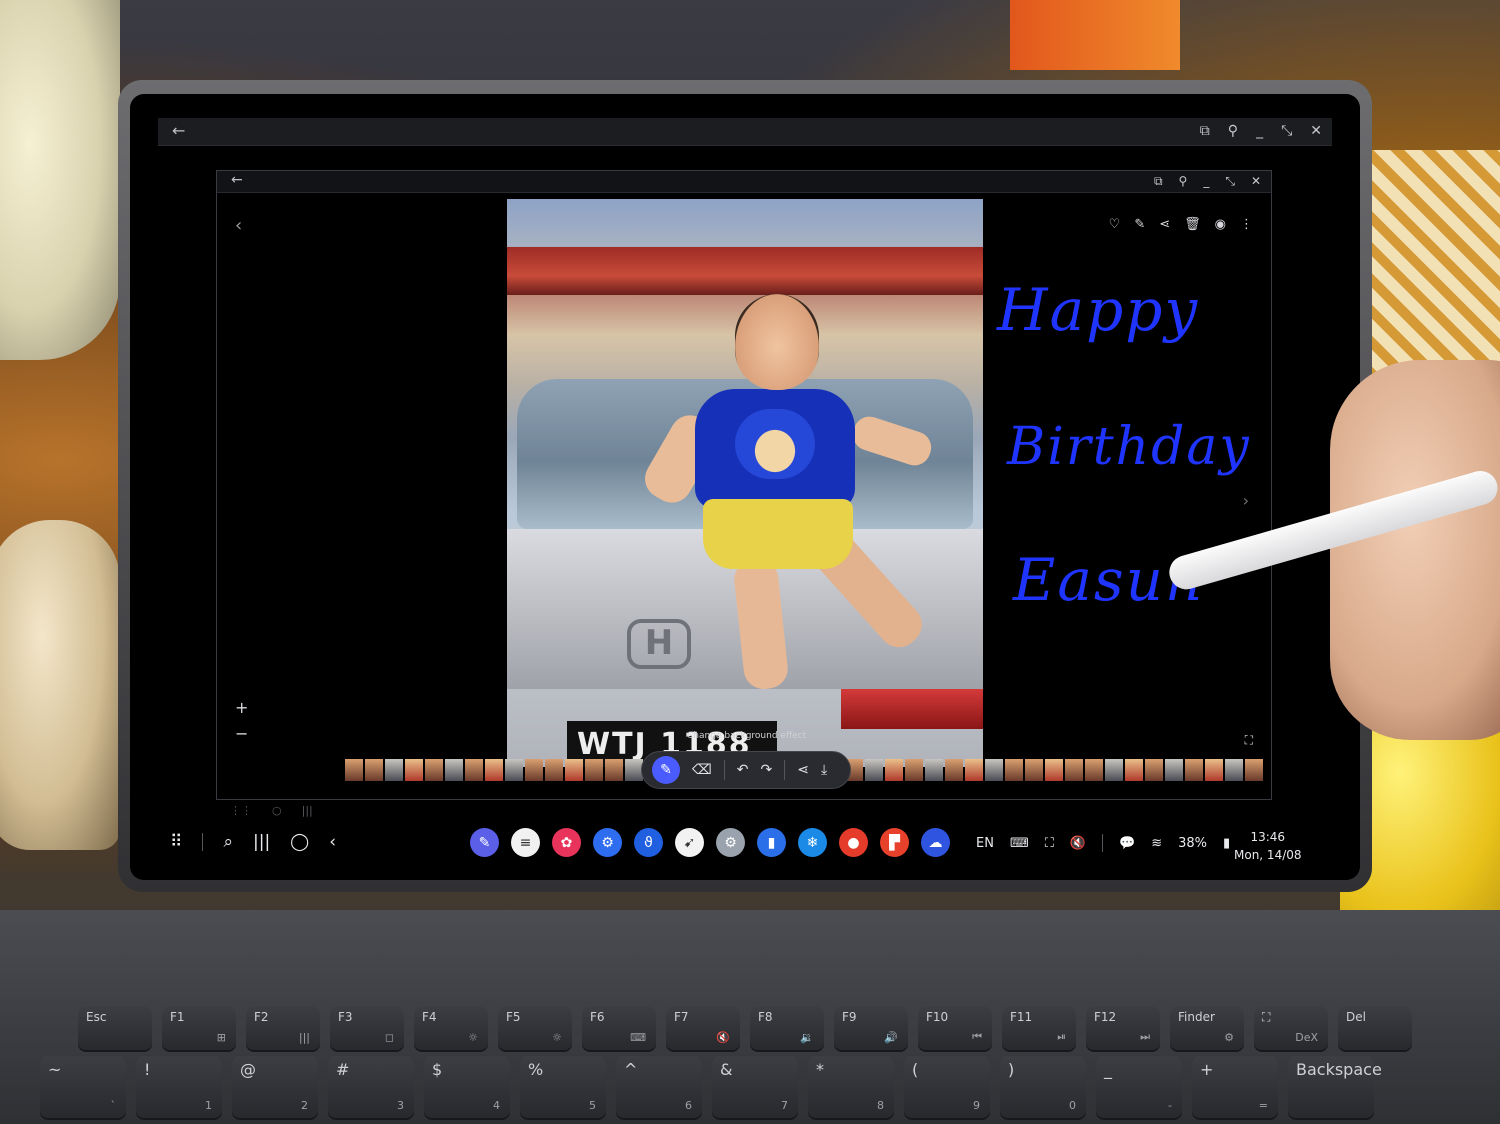 This screenshot has width=1500, height=1124. Describe the element at coordinates (1246, 500) in the screenshot. I see `chevron-right-icon: ›` at that location.